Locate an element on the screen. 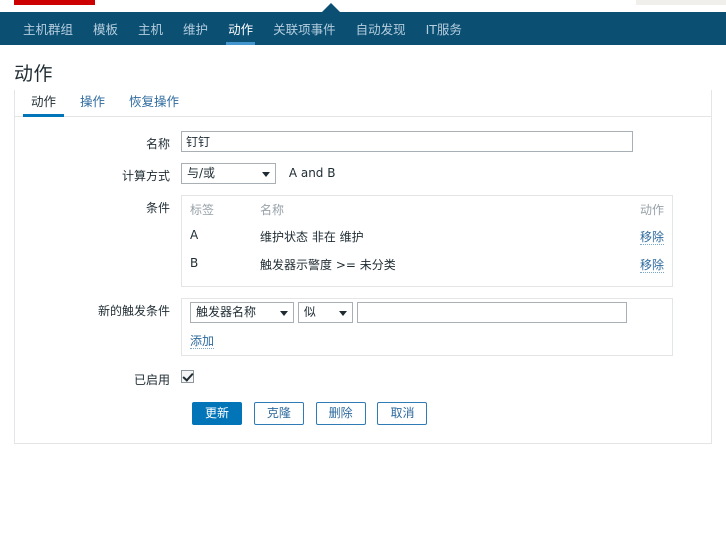 This screenshot has height=534, width=726. new-condition-operator-value: 似 is located at coordinates (309, 312).